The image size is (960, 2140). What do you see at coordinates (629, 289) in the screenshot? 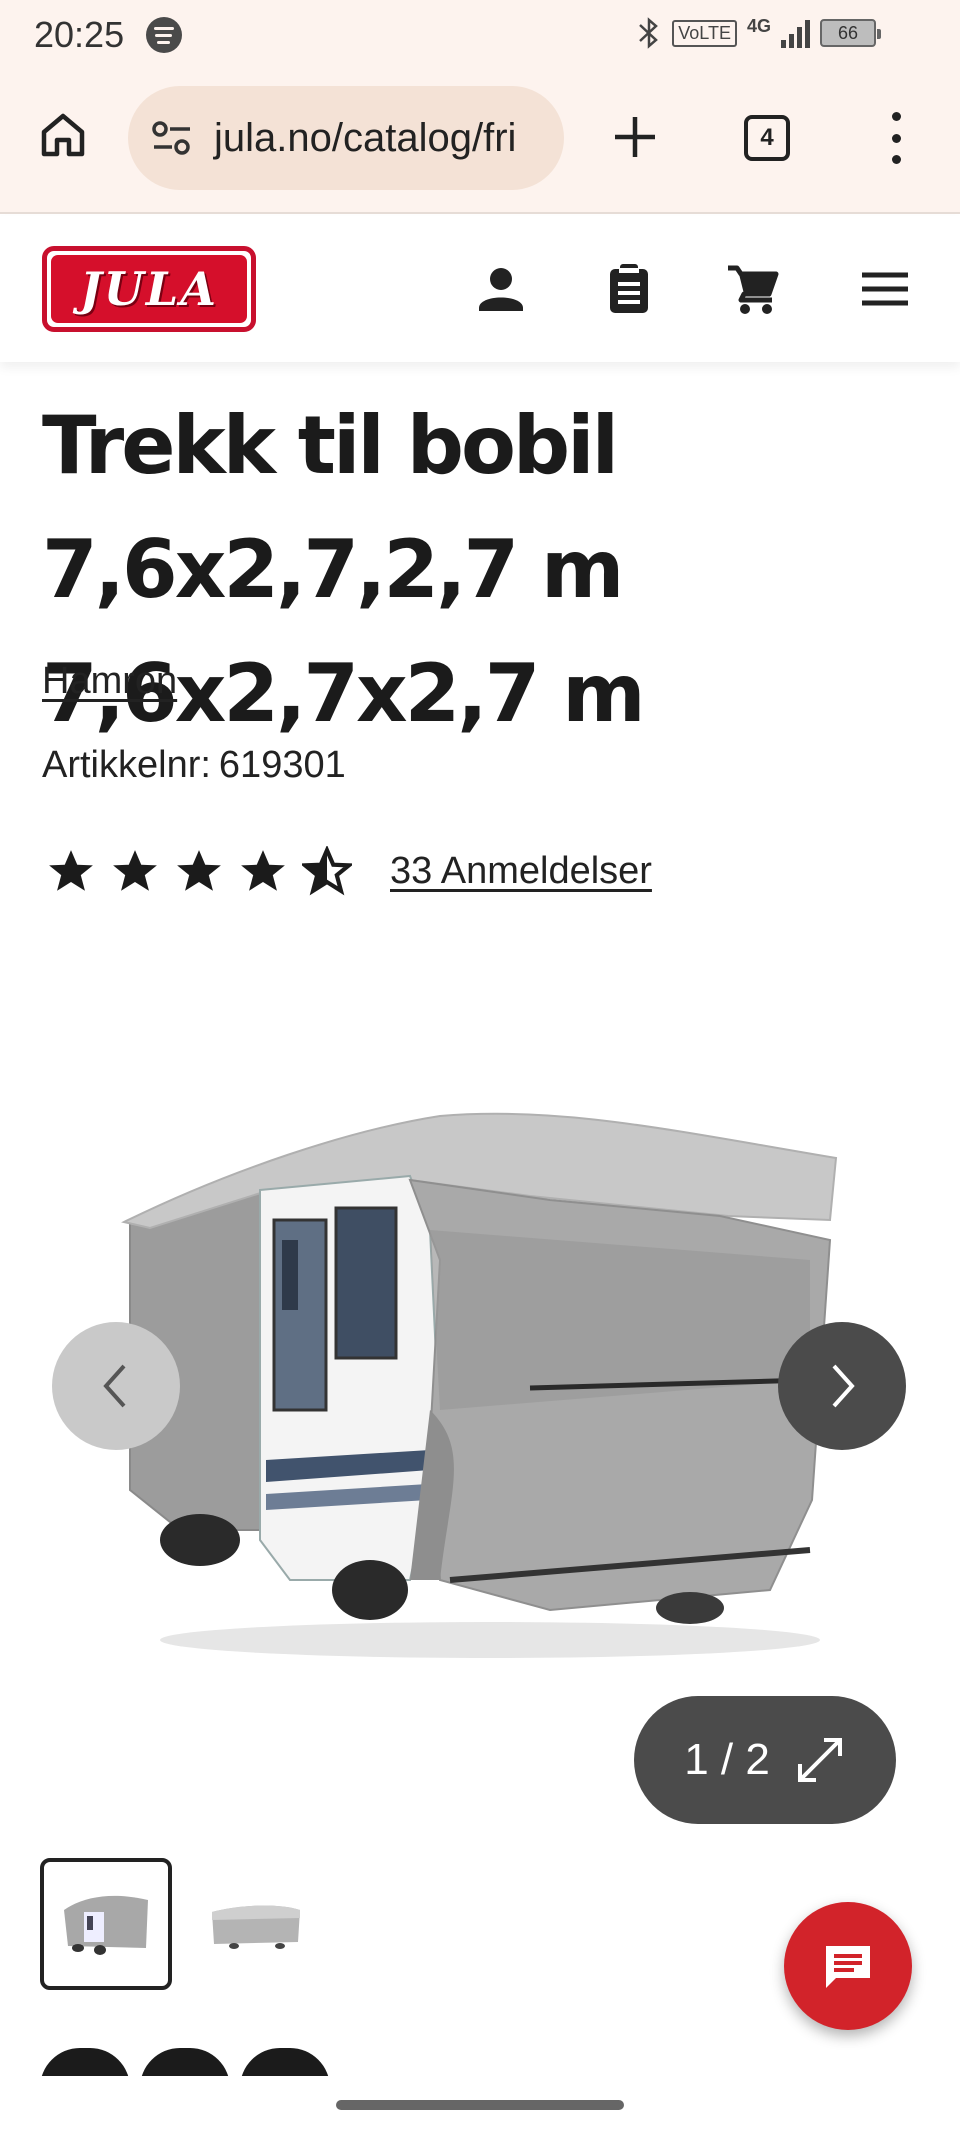
I see `clipboard-icon` at bounding box center [629, 289].